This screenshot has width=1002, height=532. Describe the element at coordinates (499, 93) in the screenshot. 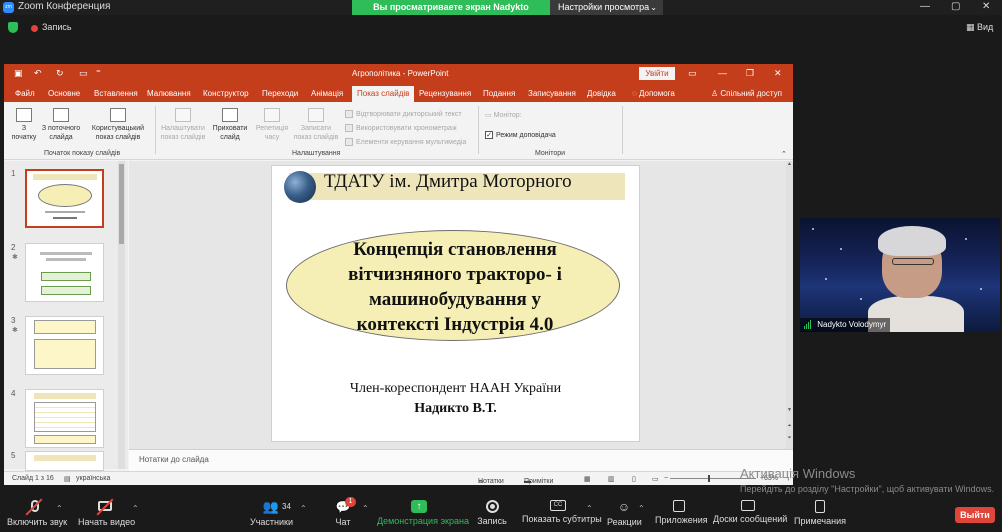

I see `tab-view: Подання` at that location.